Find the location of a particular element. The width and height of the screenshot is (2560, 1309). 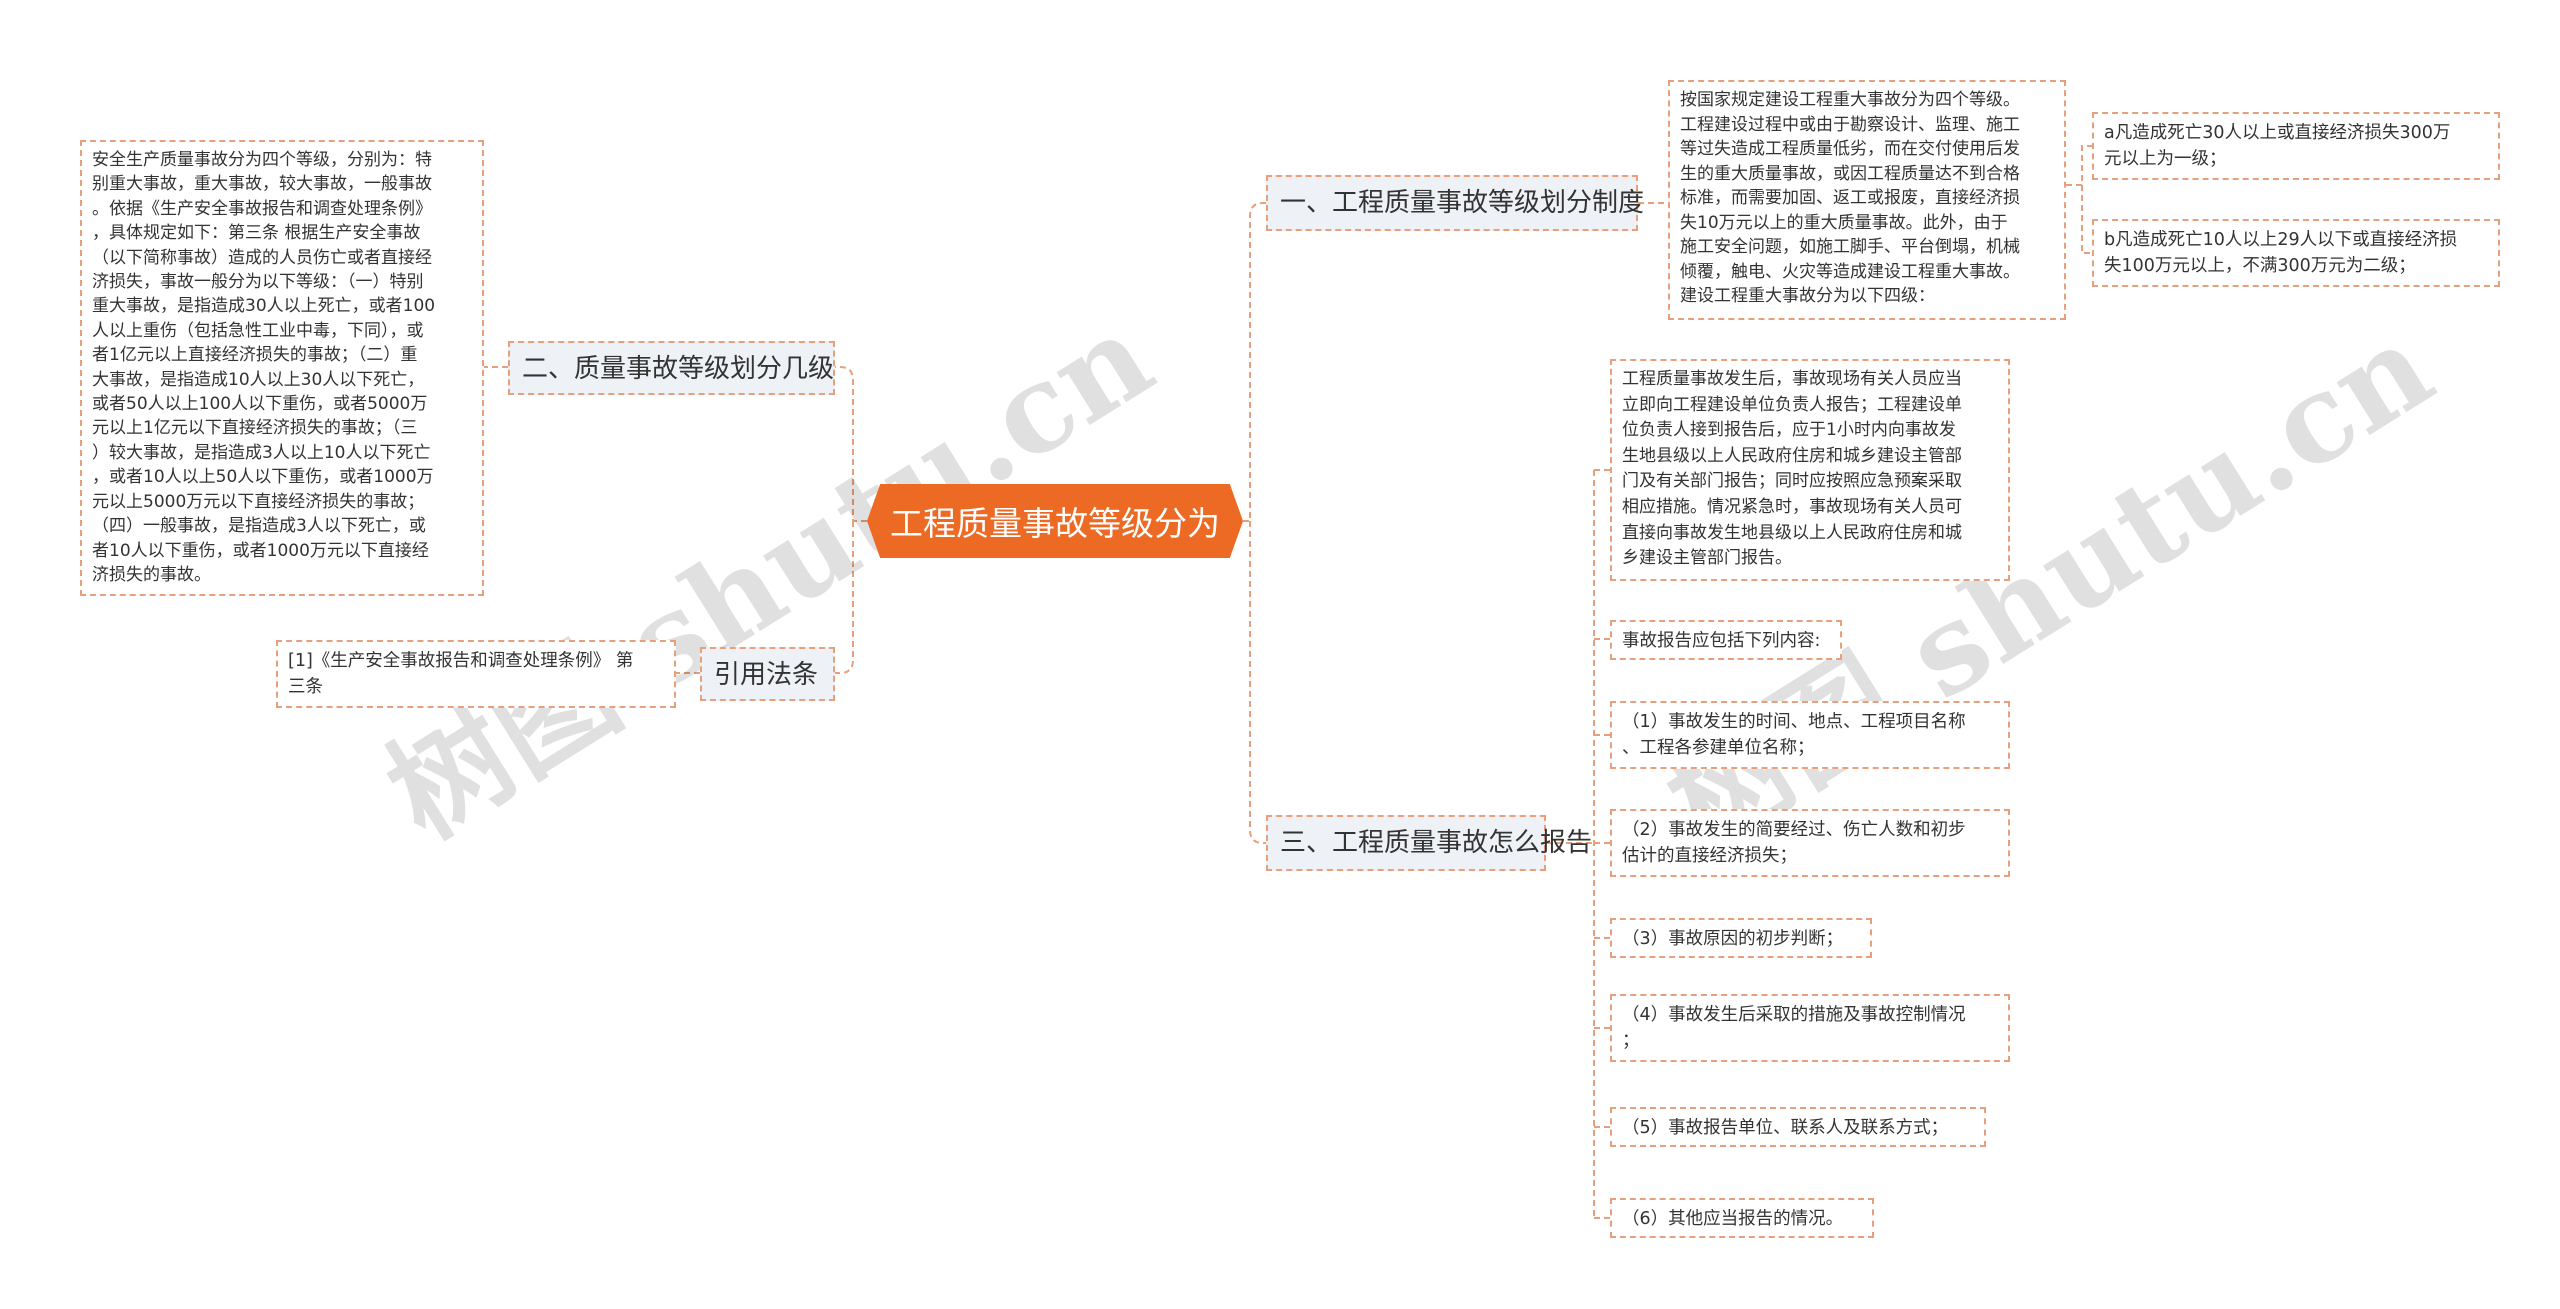

leaf-report-item-1: （1）事故发生的时间、地点、工程项目名称 、工程各参建单位名称； is located at coordinates (1810, 735).